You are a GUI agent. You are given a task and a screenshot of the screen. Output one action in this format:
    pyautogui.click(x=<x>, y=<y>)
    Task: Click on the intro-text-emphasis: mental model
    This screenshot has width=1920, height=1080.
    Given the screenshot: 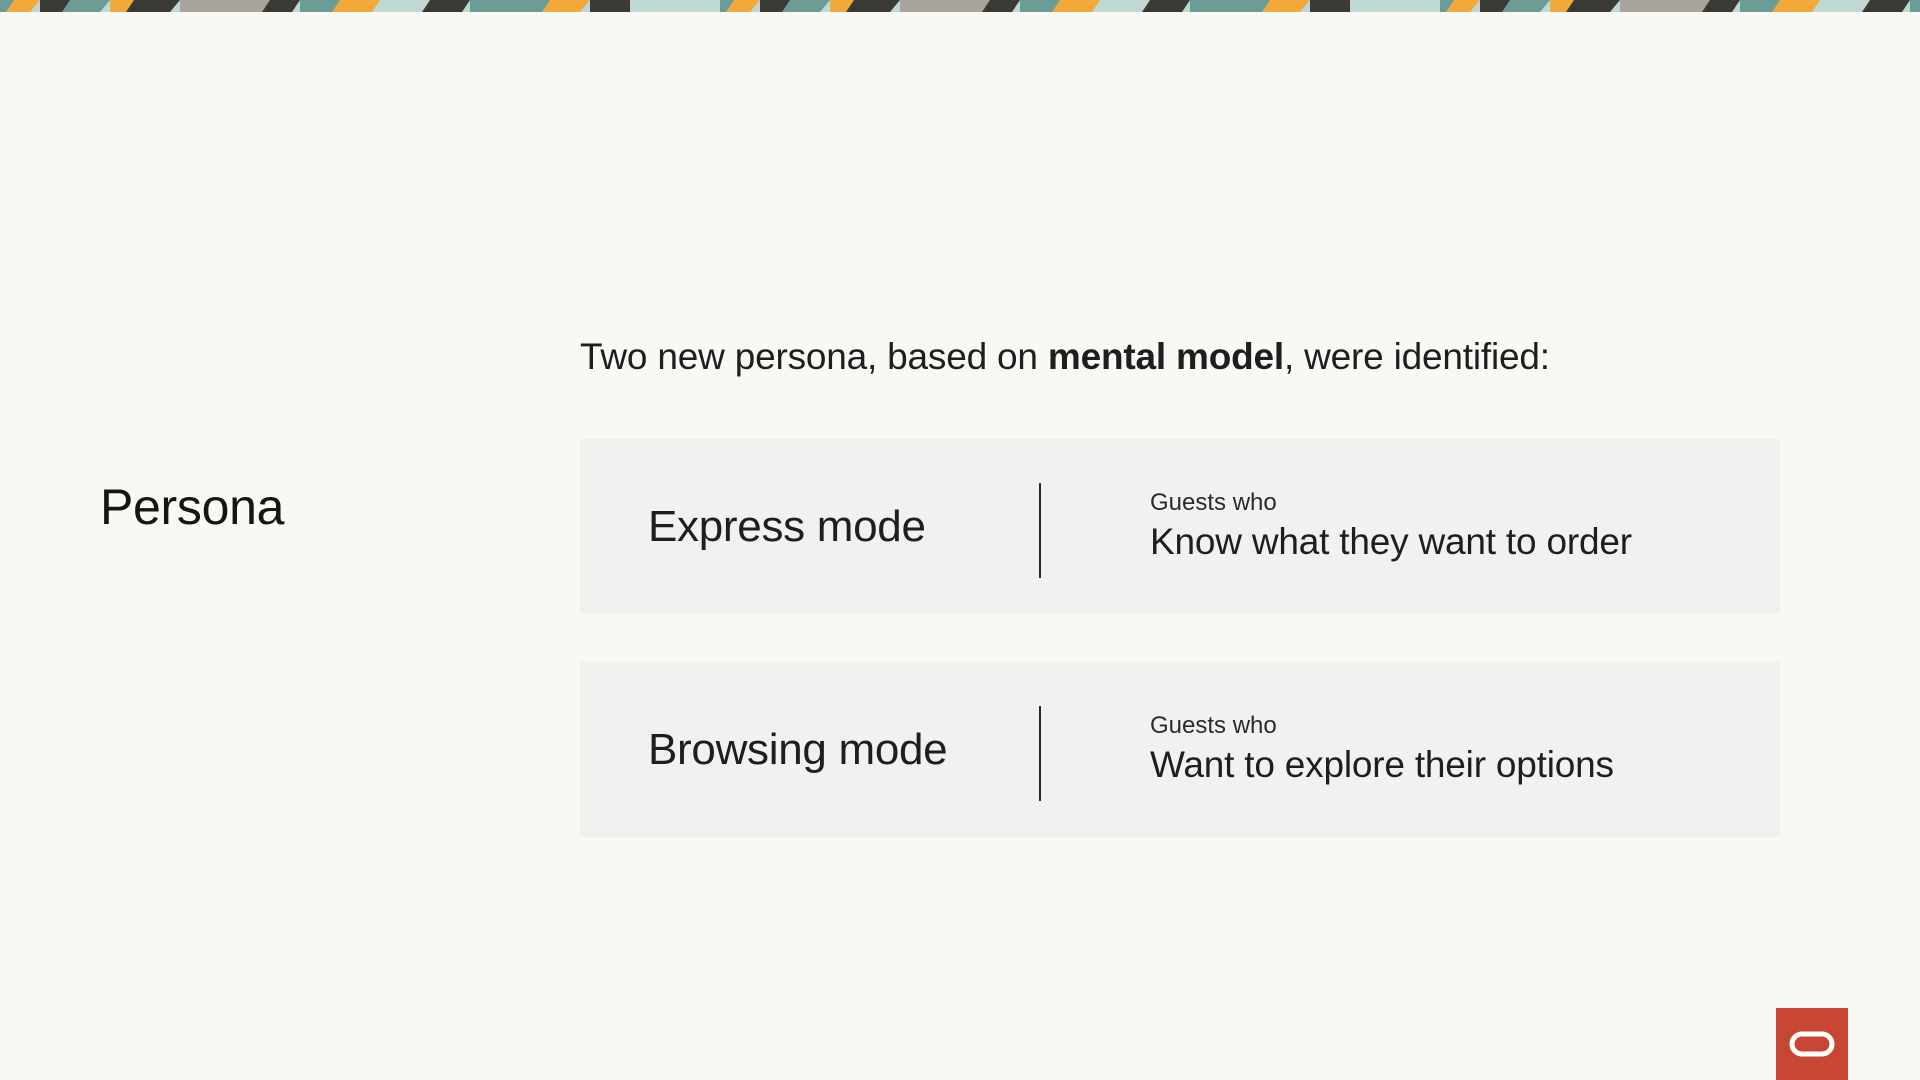 What is the action you would take?
    pyautogui.click(x=1165, y=356)
    